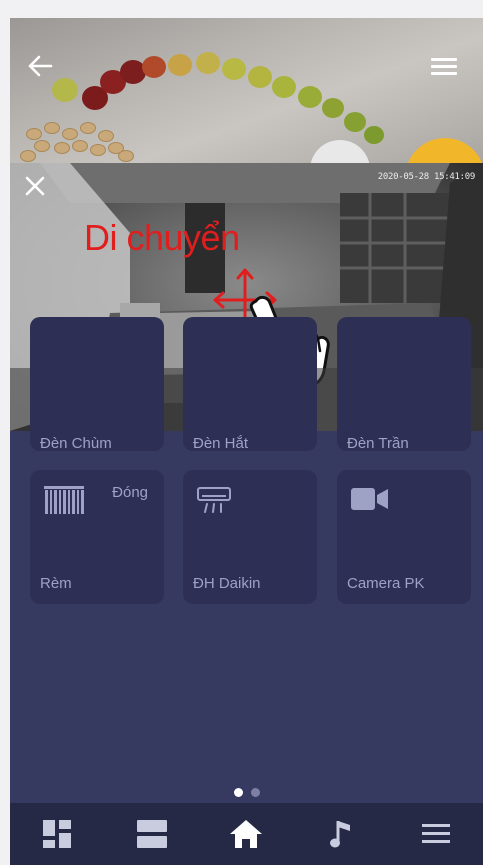  What do you see at coordinates (214, 500) in the screenshot?
I see `air-conditioner-icon` at bounding box center [214, 500].